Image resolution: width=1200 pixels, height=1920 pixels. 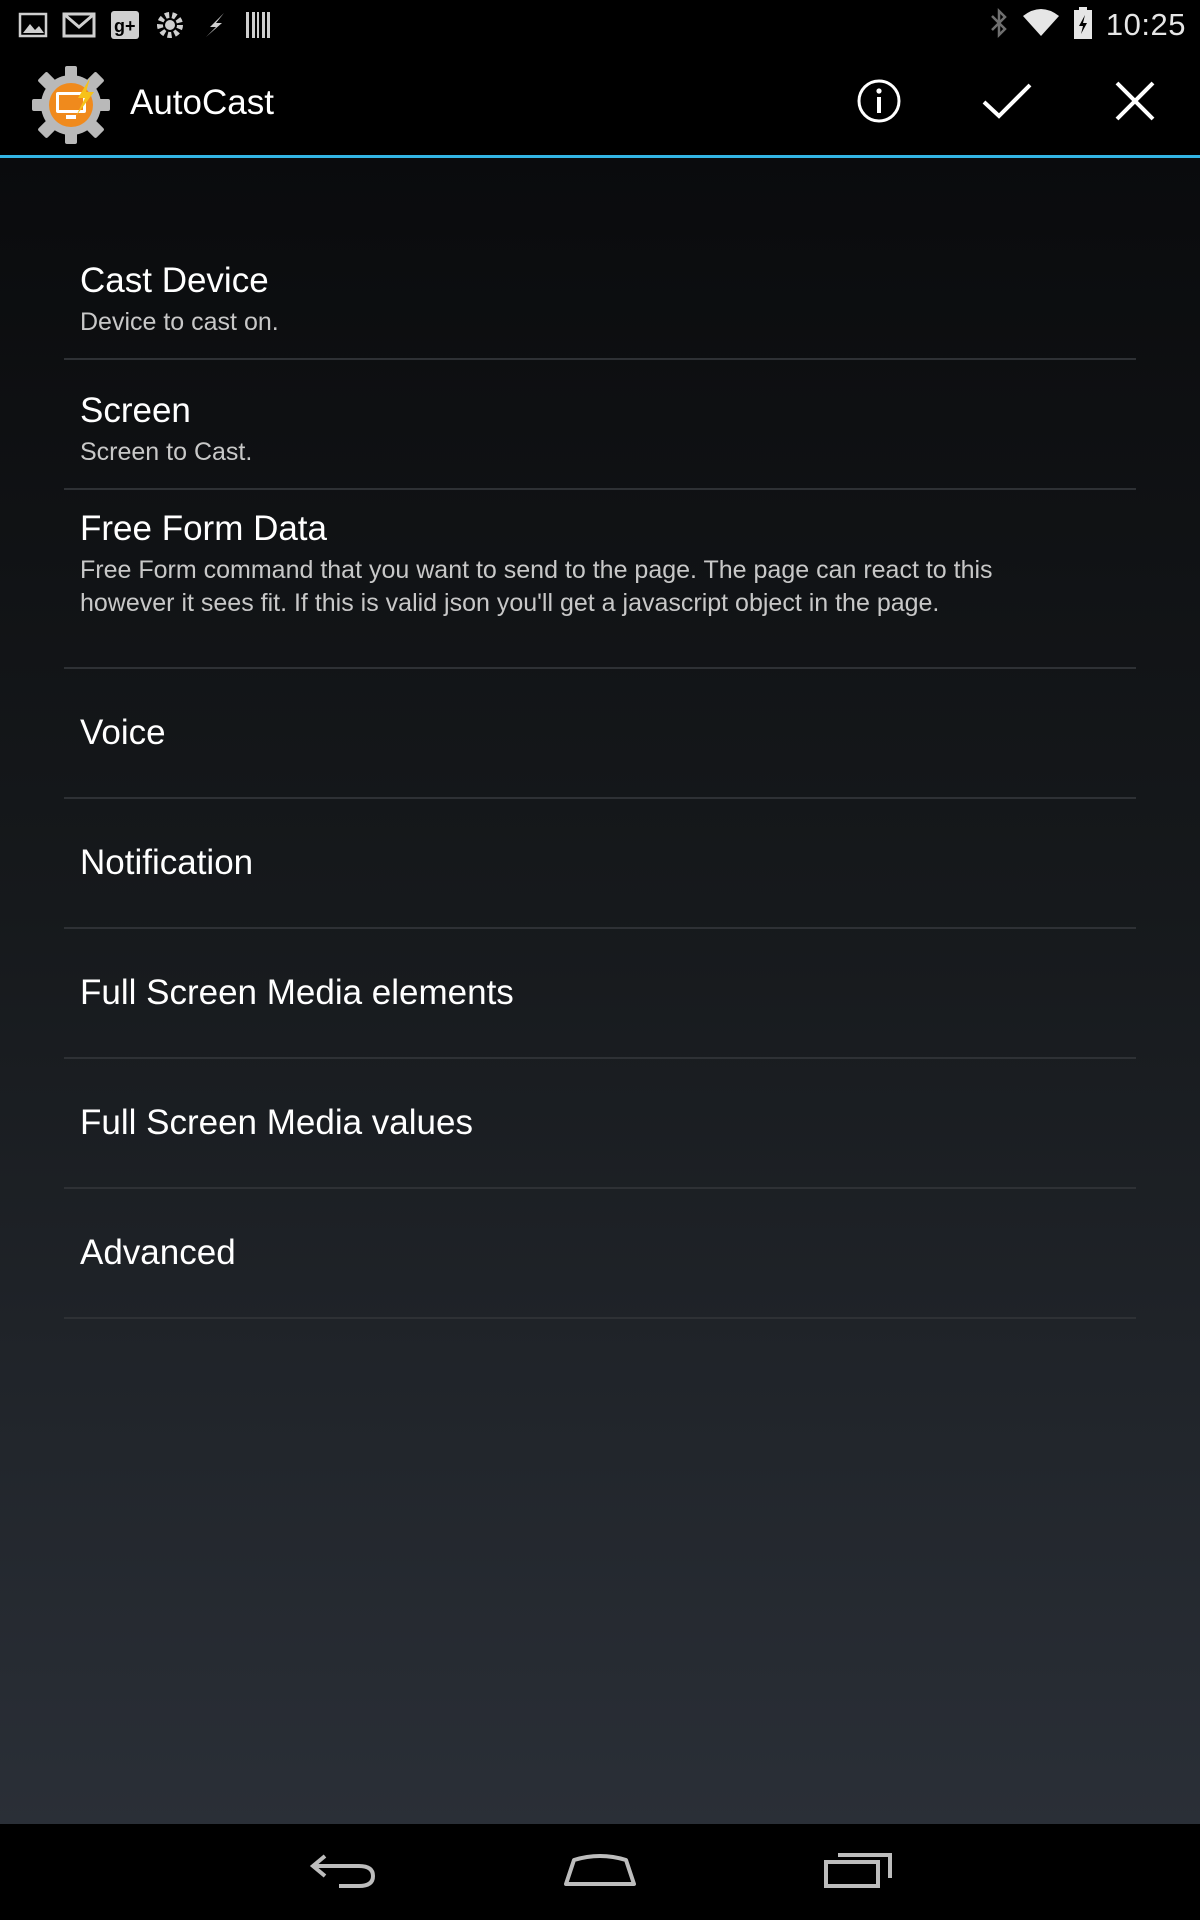 What do you see at coordinates (145, 25) in the screenshot?
I see `notification-icons: g+` at bounding box center [145, 25].